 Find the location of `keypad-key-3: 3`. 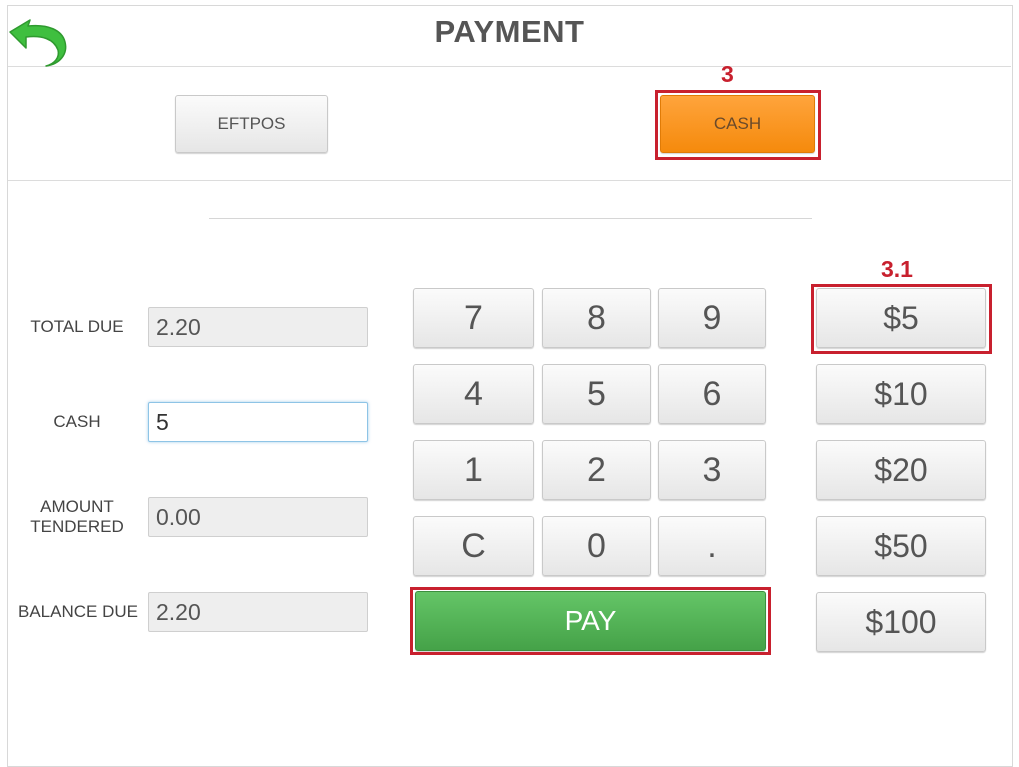

keypad-key-3: 3 is located at coordinates (712, 470).